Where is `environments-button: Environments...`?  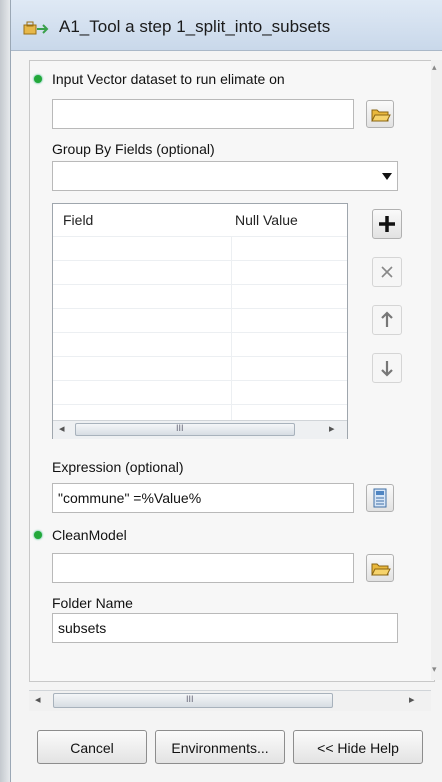
environments-button: Environments... is located at coordinates (220, 747).